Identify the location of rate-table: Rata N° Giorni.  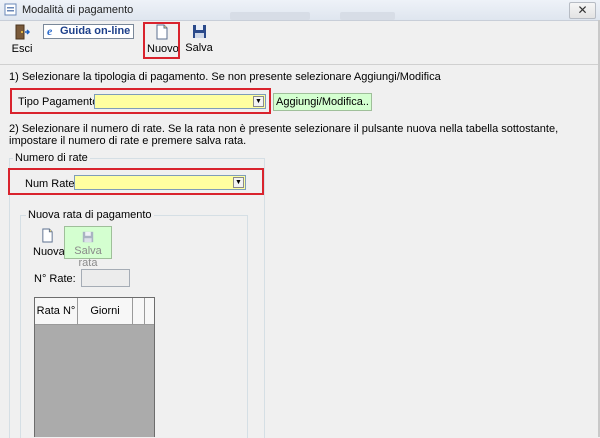
(94, 367).